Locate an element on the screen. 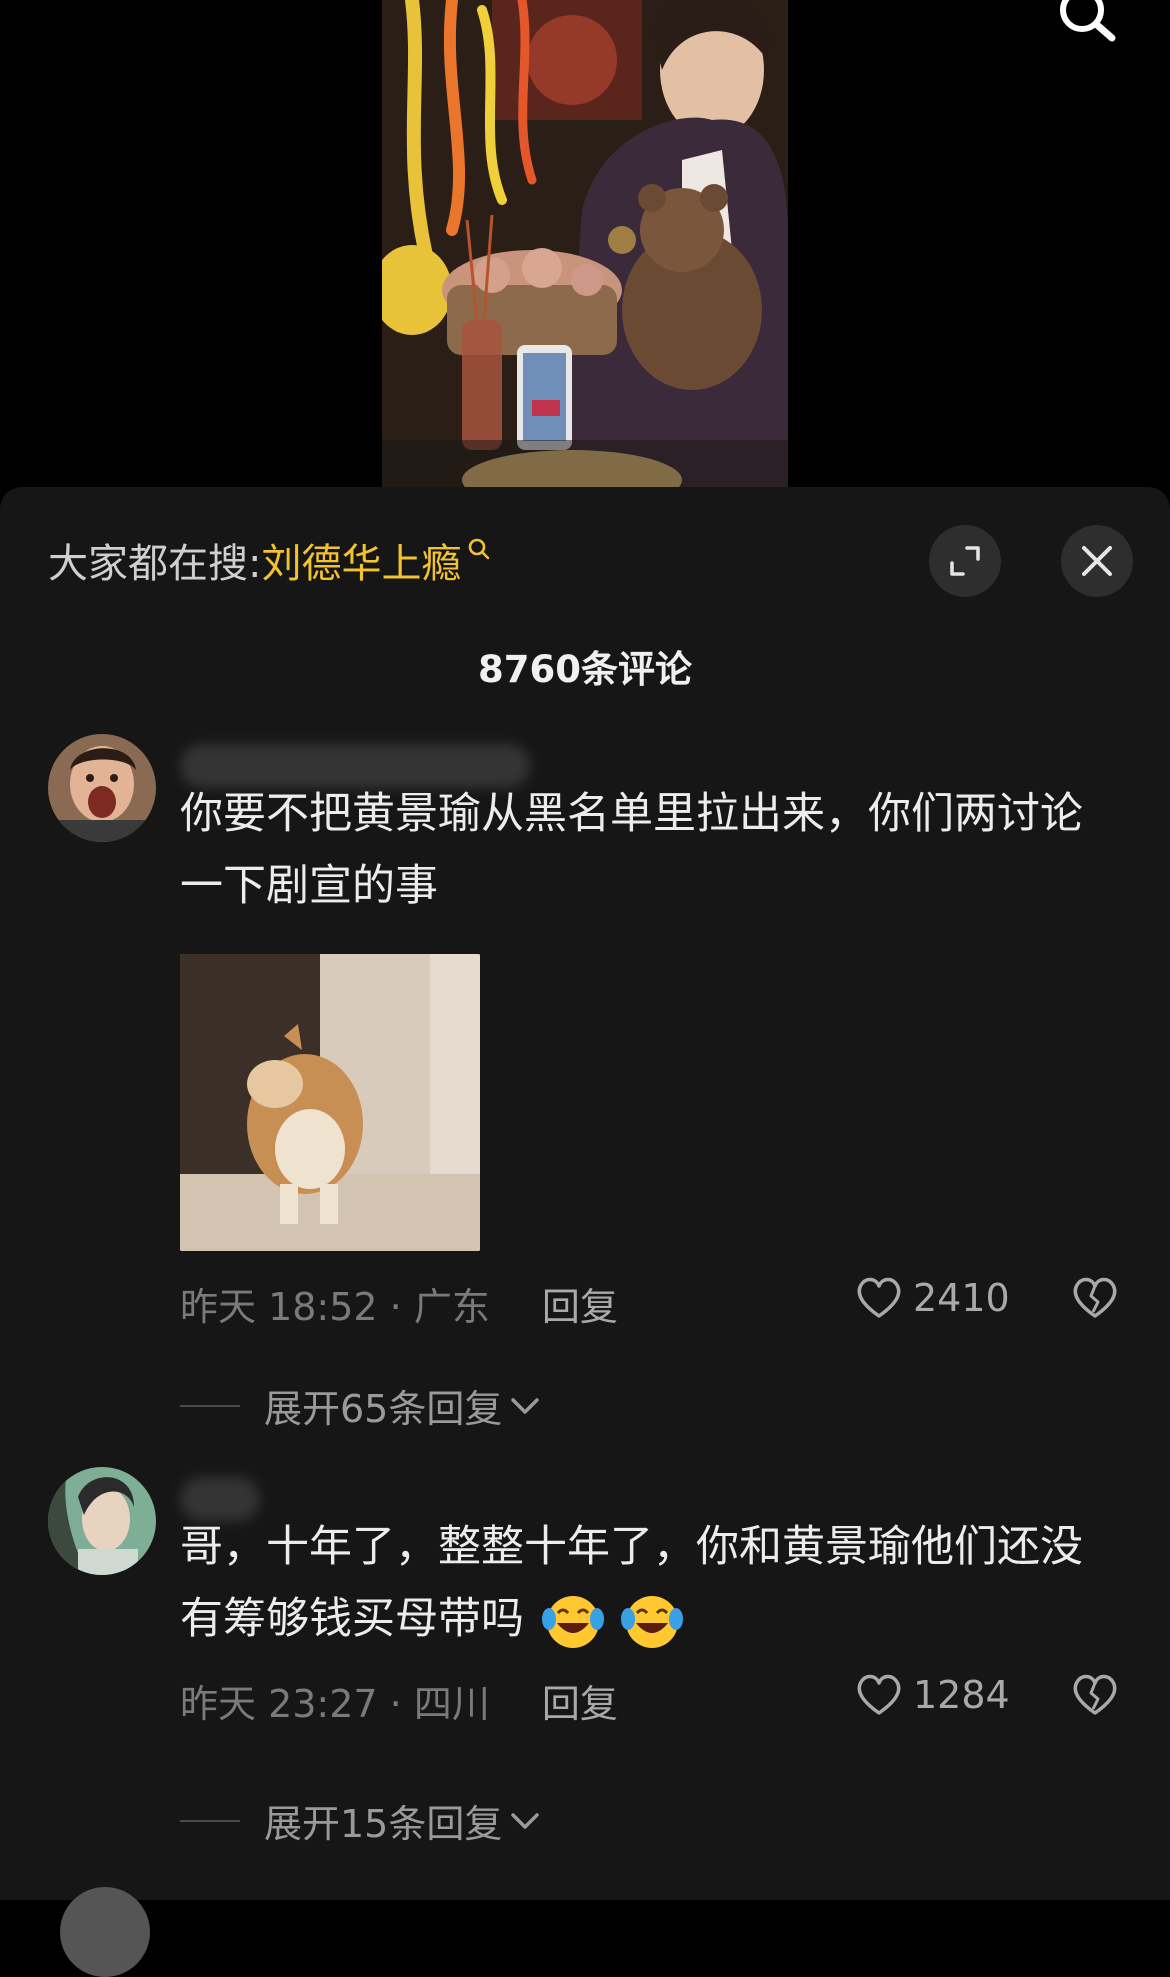 Image resolution: width=1170 pixels, height=1977 pixels. close-icon is located at coordinates (1097, 561).